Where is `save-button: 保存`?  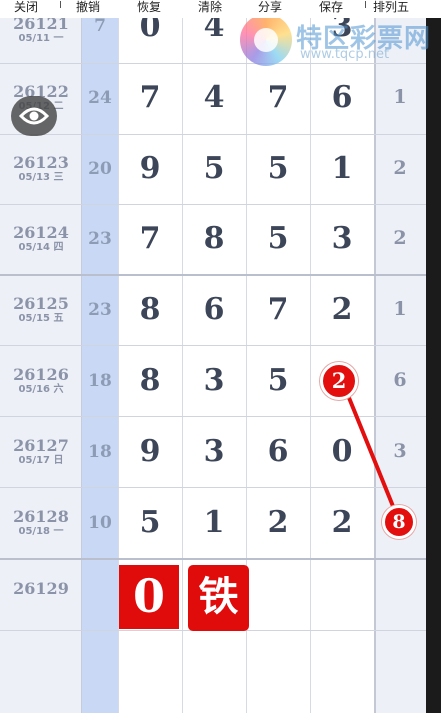 save-button: 保存 is located at coordinates (331, 9).